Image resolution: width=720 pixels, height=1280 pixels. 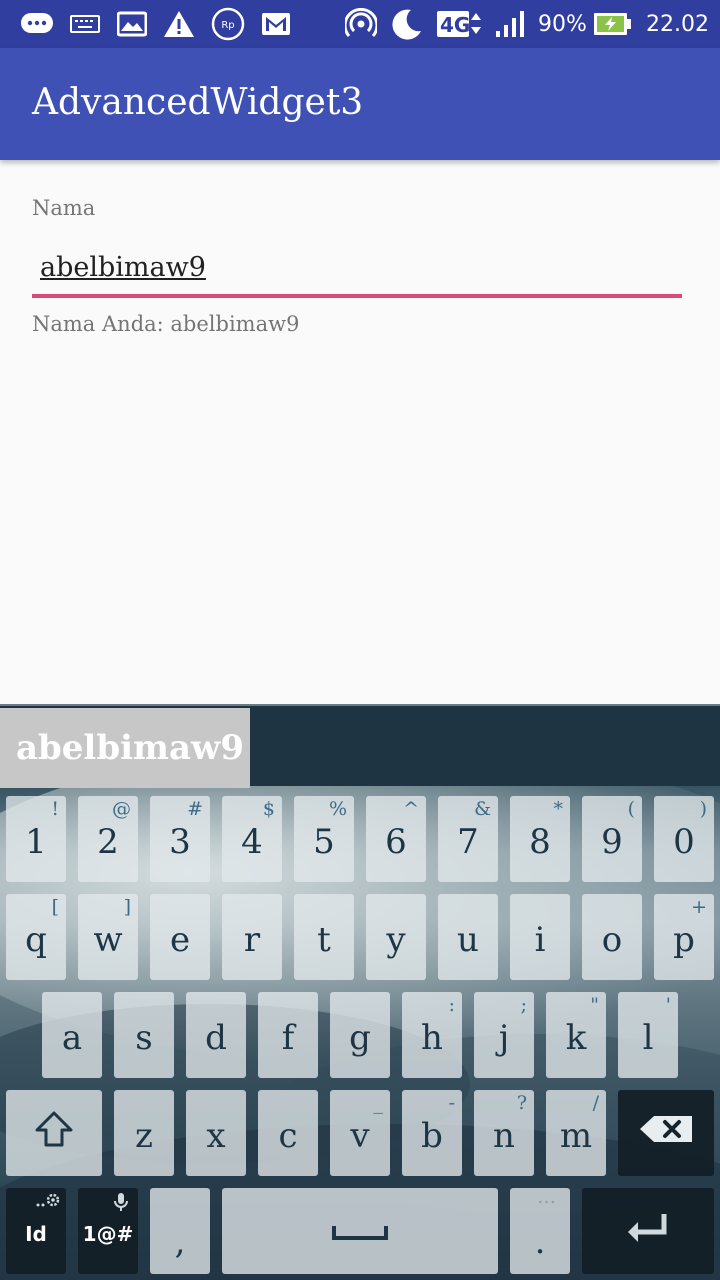 I want to click on key-8: * 8, so click(x=540, y=839).